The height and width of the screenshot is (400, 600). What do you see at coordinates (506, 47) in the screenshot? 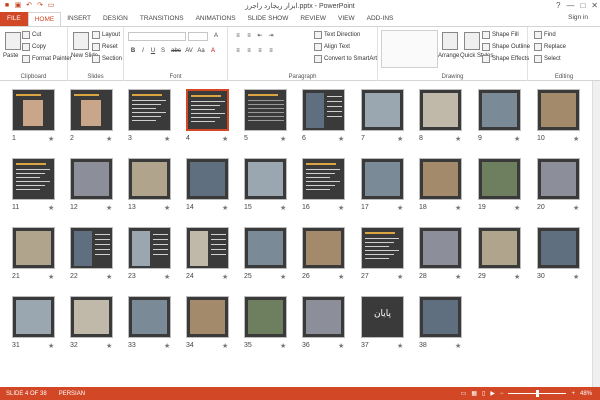
I see `shape-outline-button: Shape Outline` at bounding box center [506, 47].